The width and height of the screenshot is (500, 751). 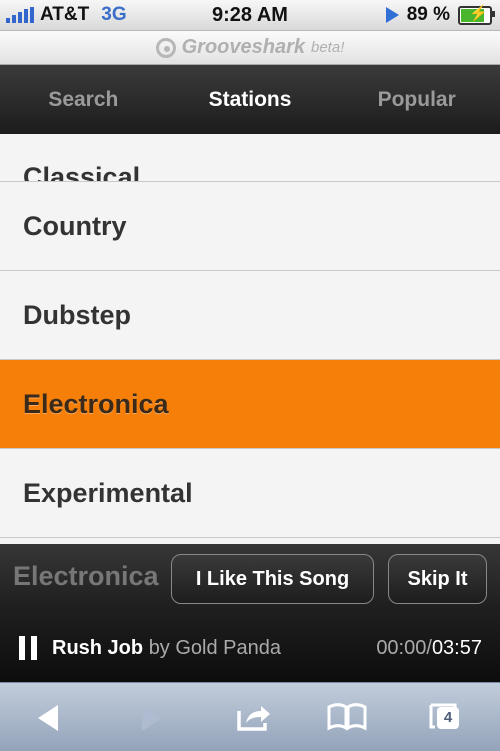 I want to click on battery-charging-icon: ⚡, so click(x=476, y=14).